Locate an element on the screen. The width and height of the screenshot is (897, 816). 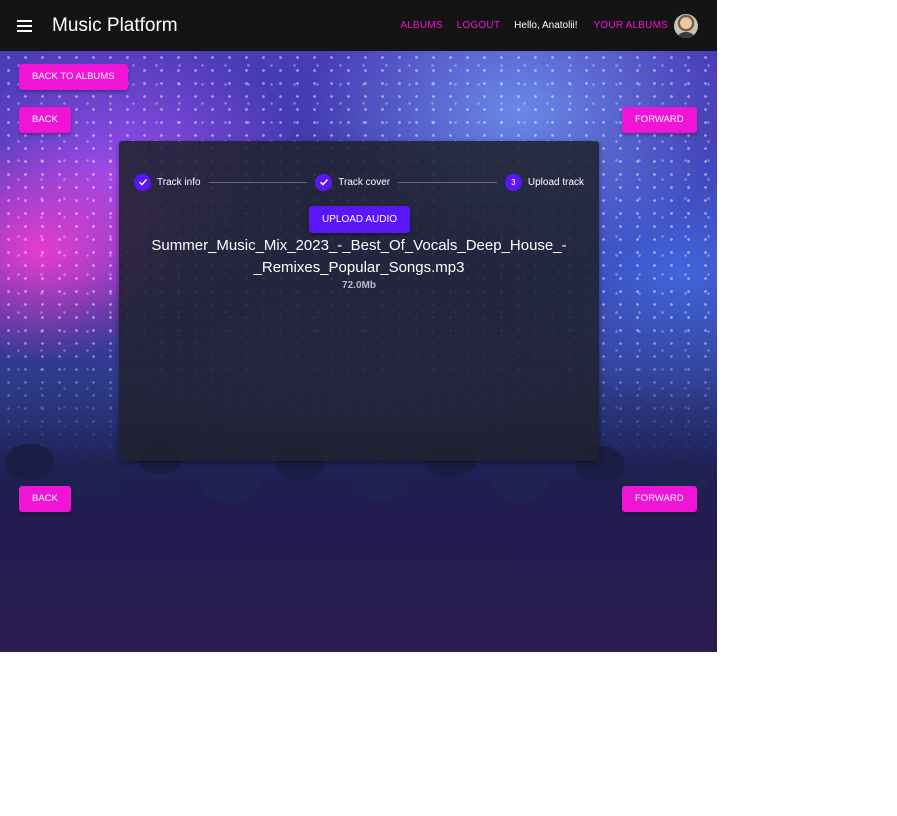
albums-link: ALBUMS is located at coordinates (421, 25).